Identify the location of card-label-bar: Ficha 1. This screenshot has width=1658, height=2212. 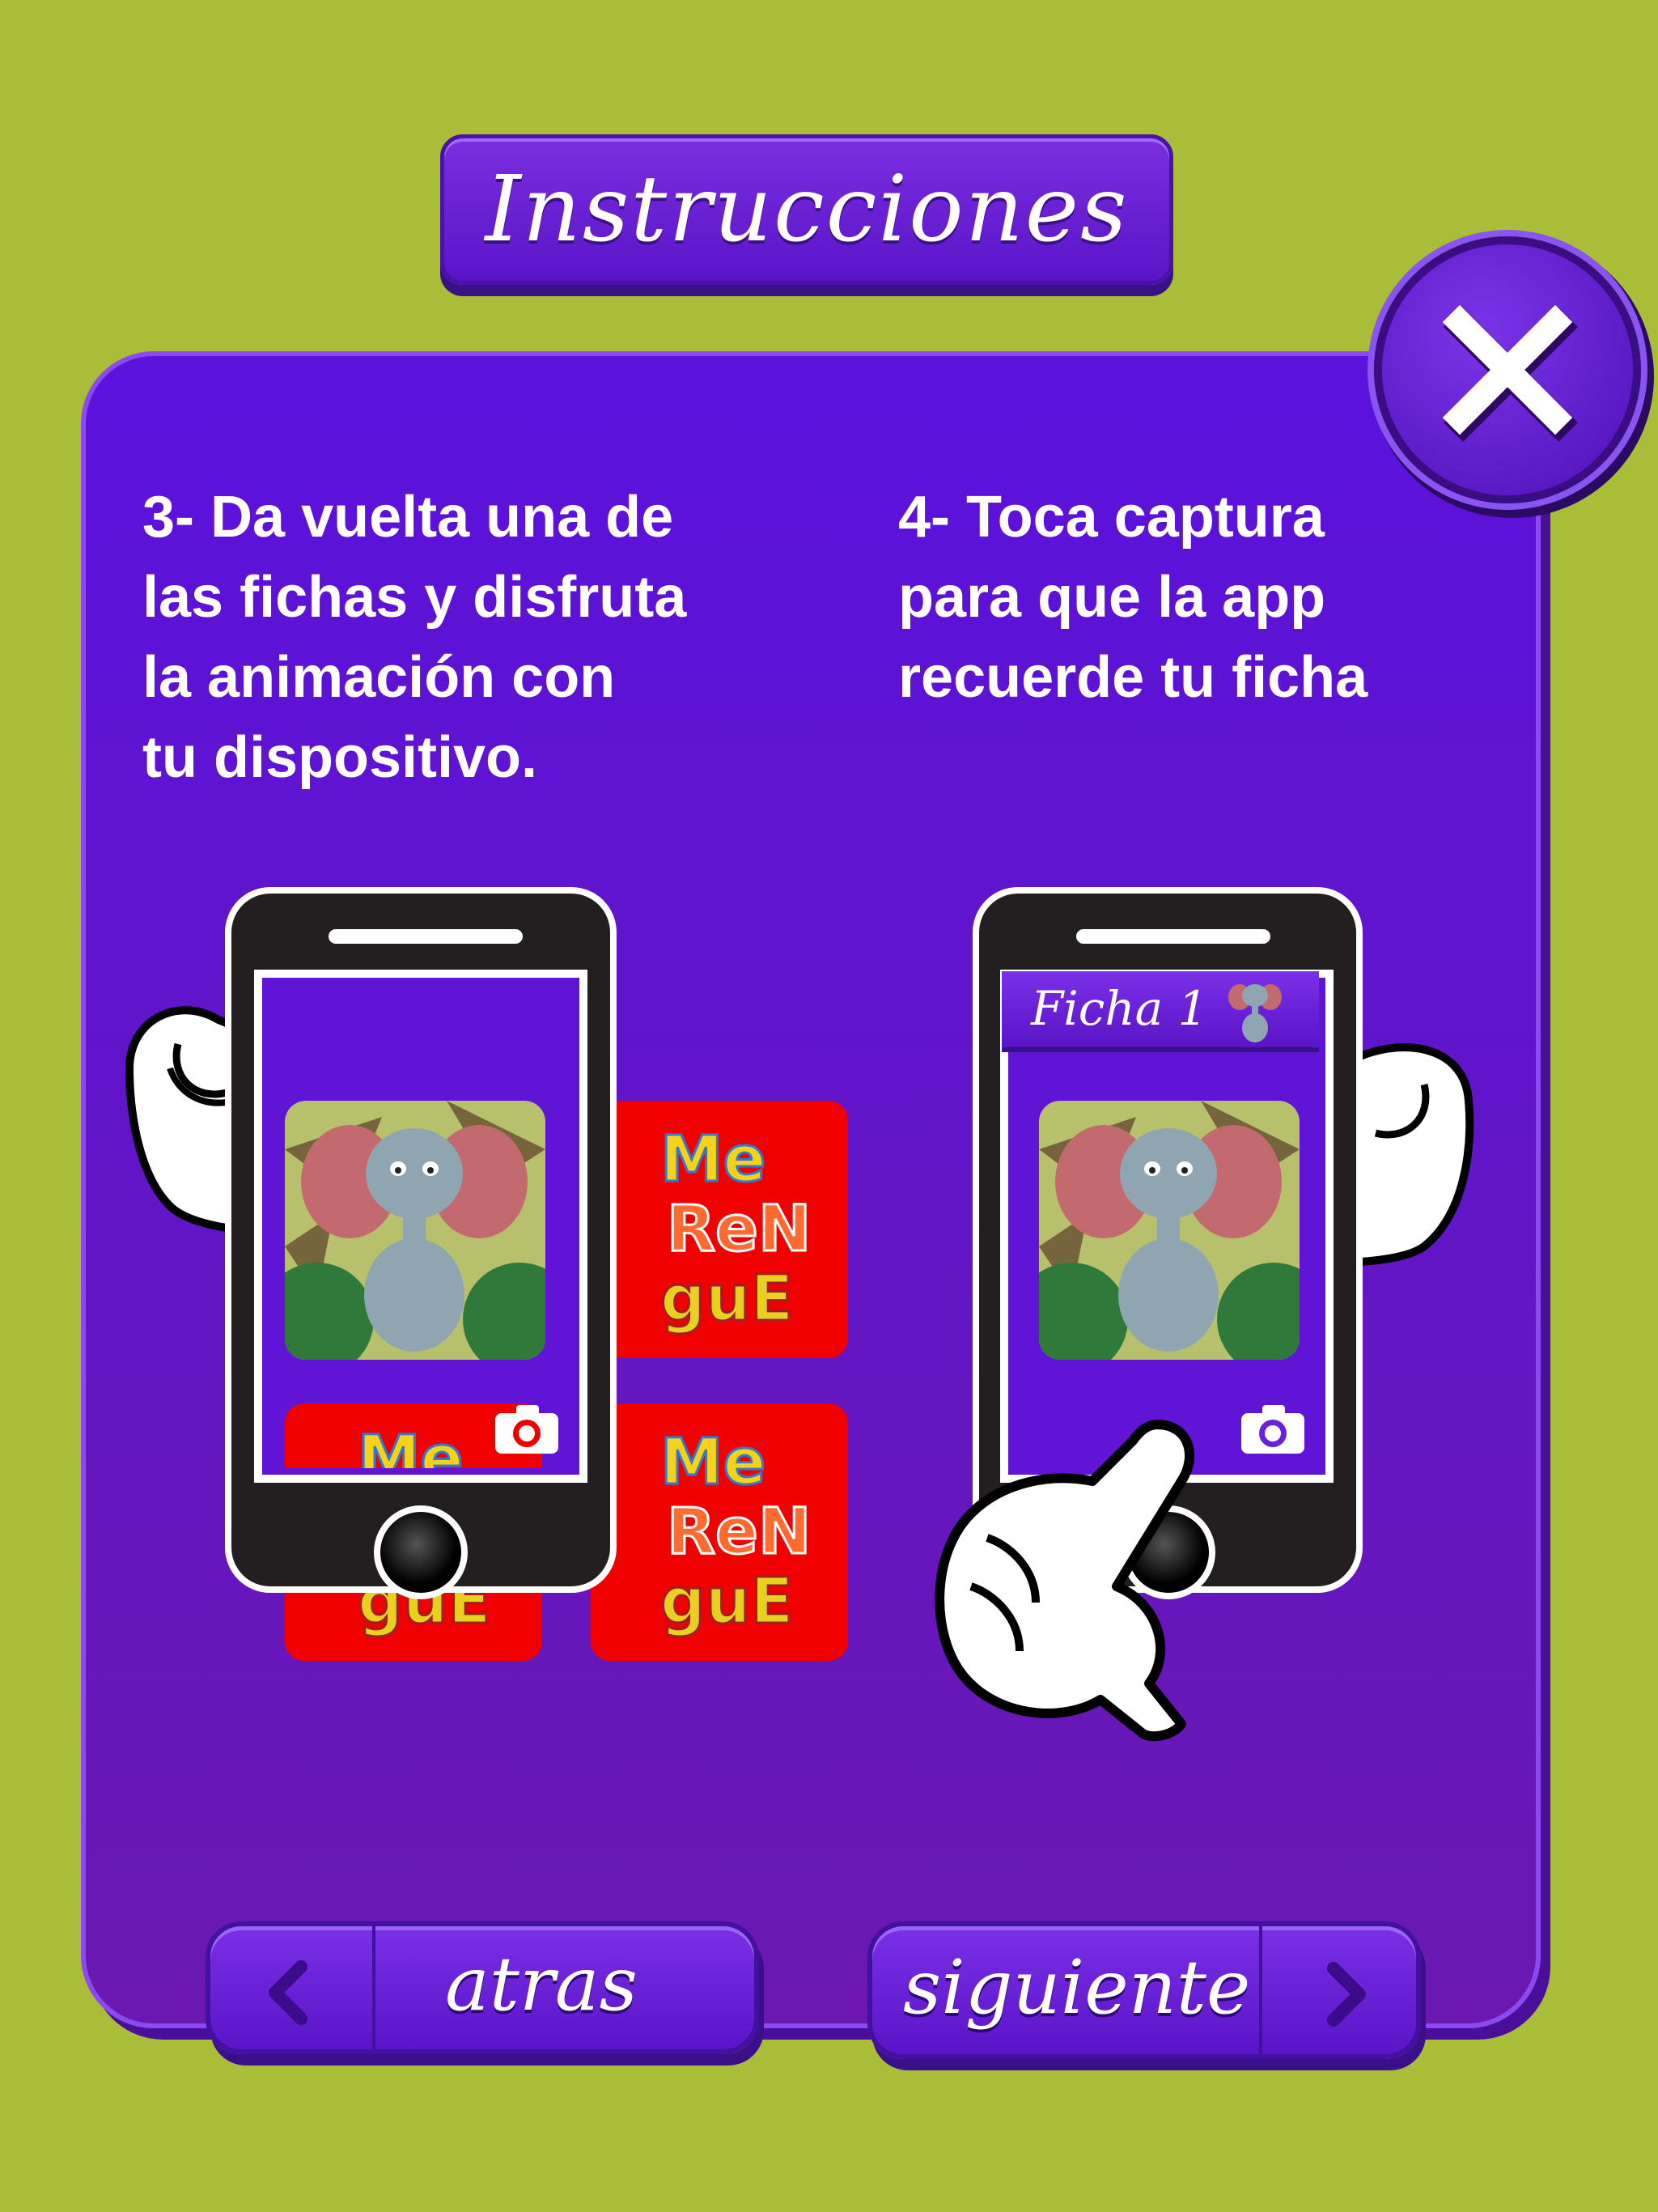
(1160, 1009).